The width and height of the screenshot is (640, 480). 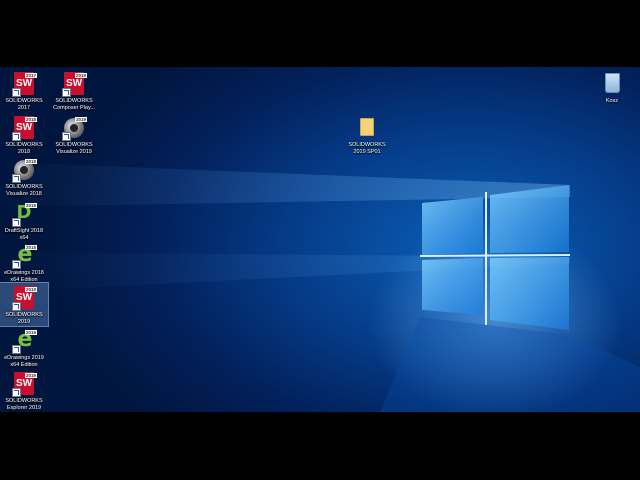 I want to click on icon-label: SOLIDWORKS Explorer 2019, so click(x=24, y=404).